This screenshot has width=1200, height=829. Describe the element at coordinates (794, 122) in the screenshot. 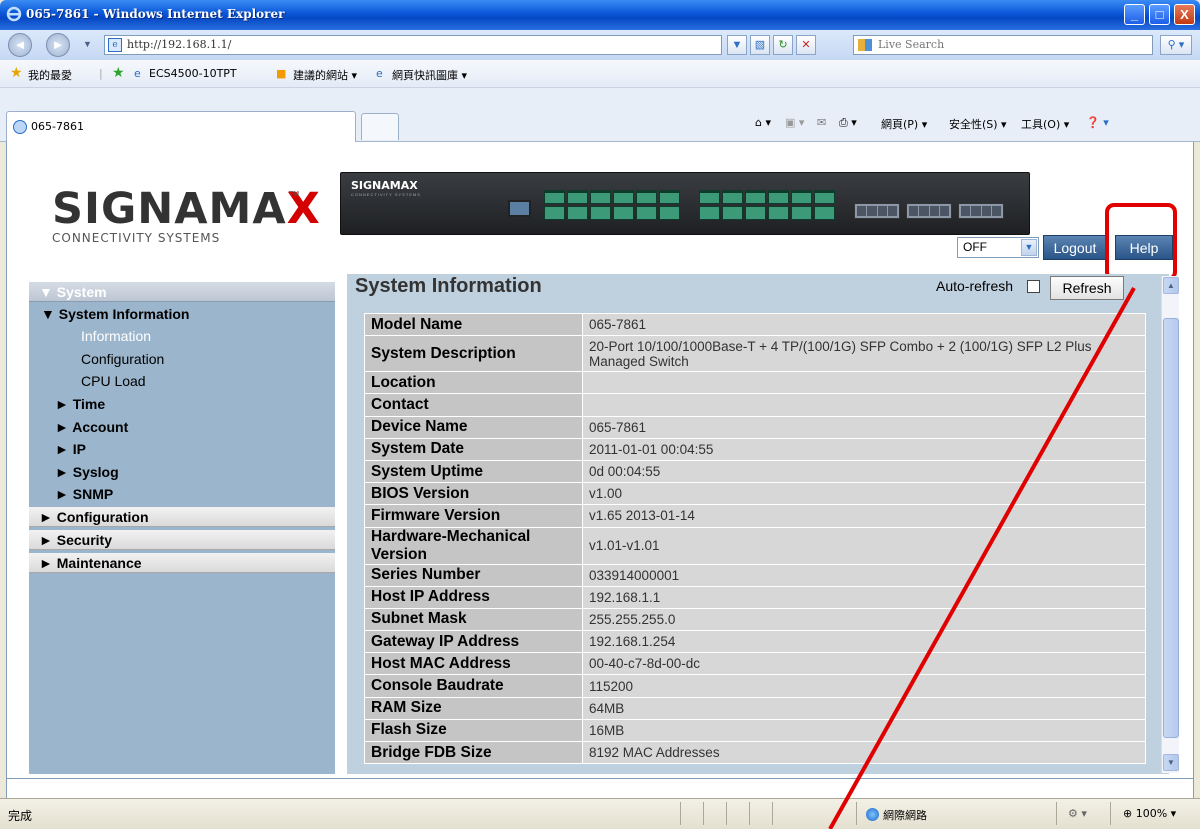

I see `feeds-icon: ▣ ▾` at that location.